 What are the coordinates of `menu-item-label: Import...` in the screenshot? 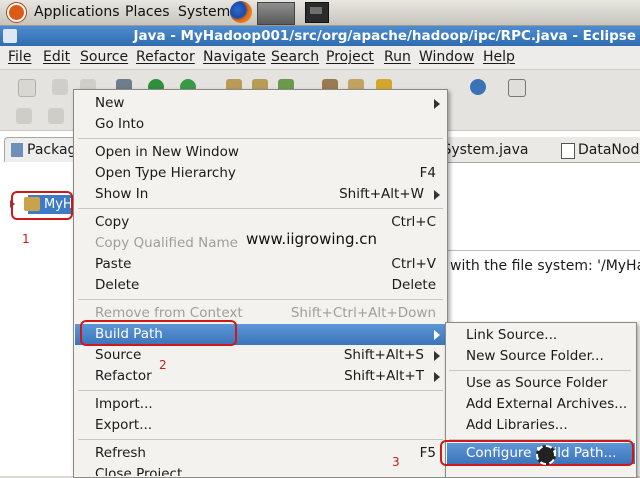 It's located at (124, 404).